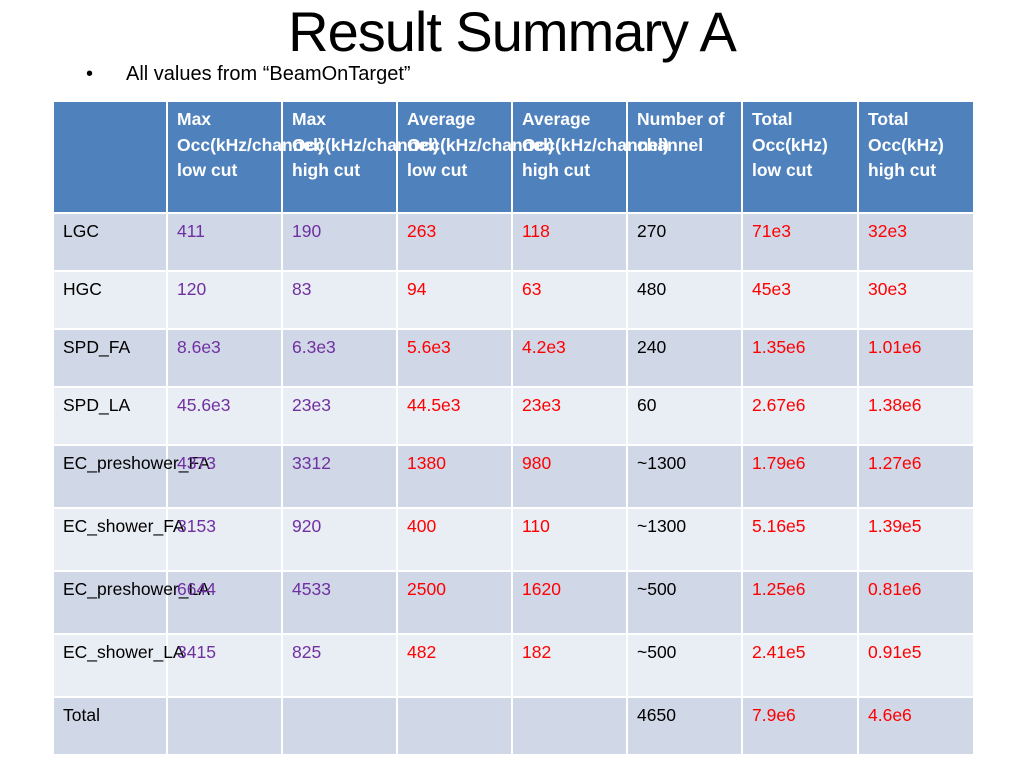 The width and height of the screenshot is (1024, 768). What do you see at coordinates (916, 242) in the screenshot?
I see `cell-total-occ-high: 32e3` at bounding box center [916, 242].